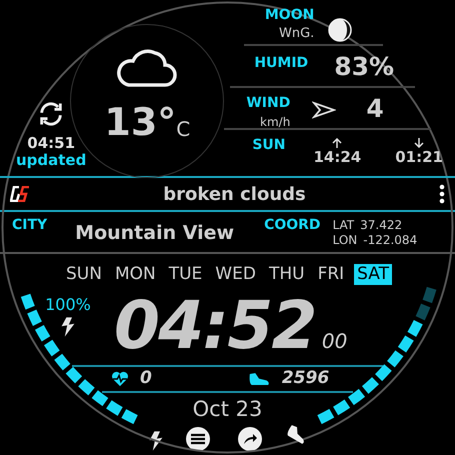  I want to click on weekday: SUN, so click(84, 274).